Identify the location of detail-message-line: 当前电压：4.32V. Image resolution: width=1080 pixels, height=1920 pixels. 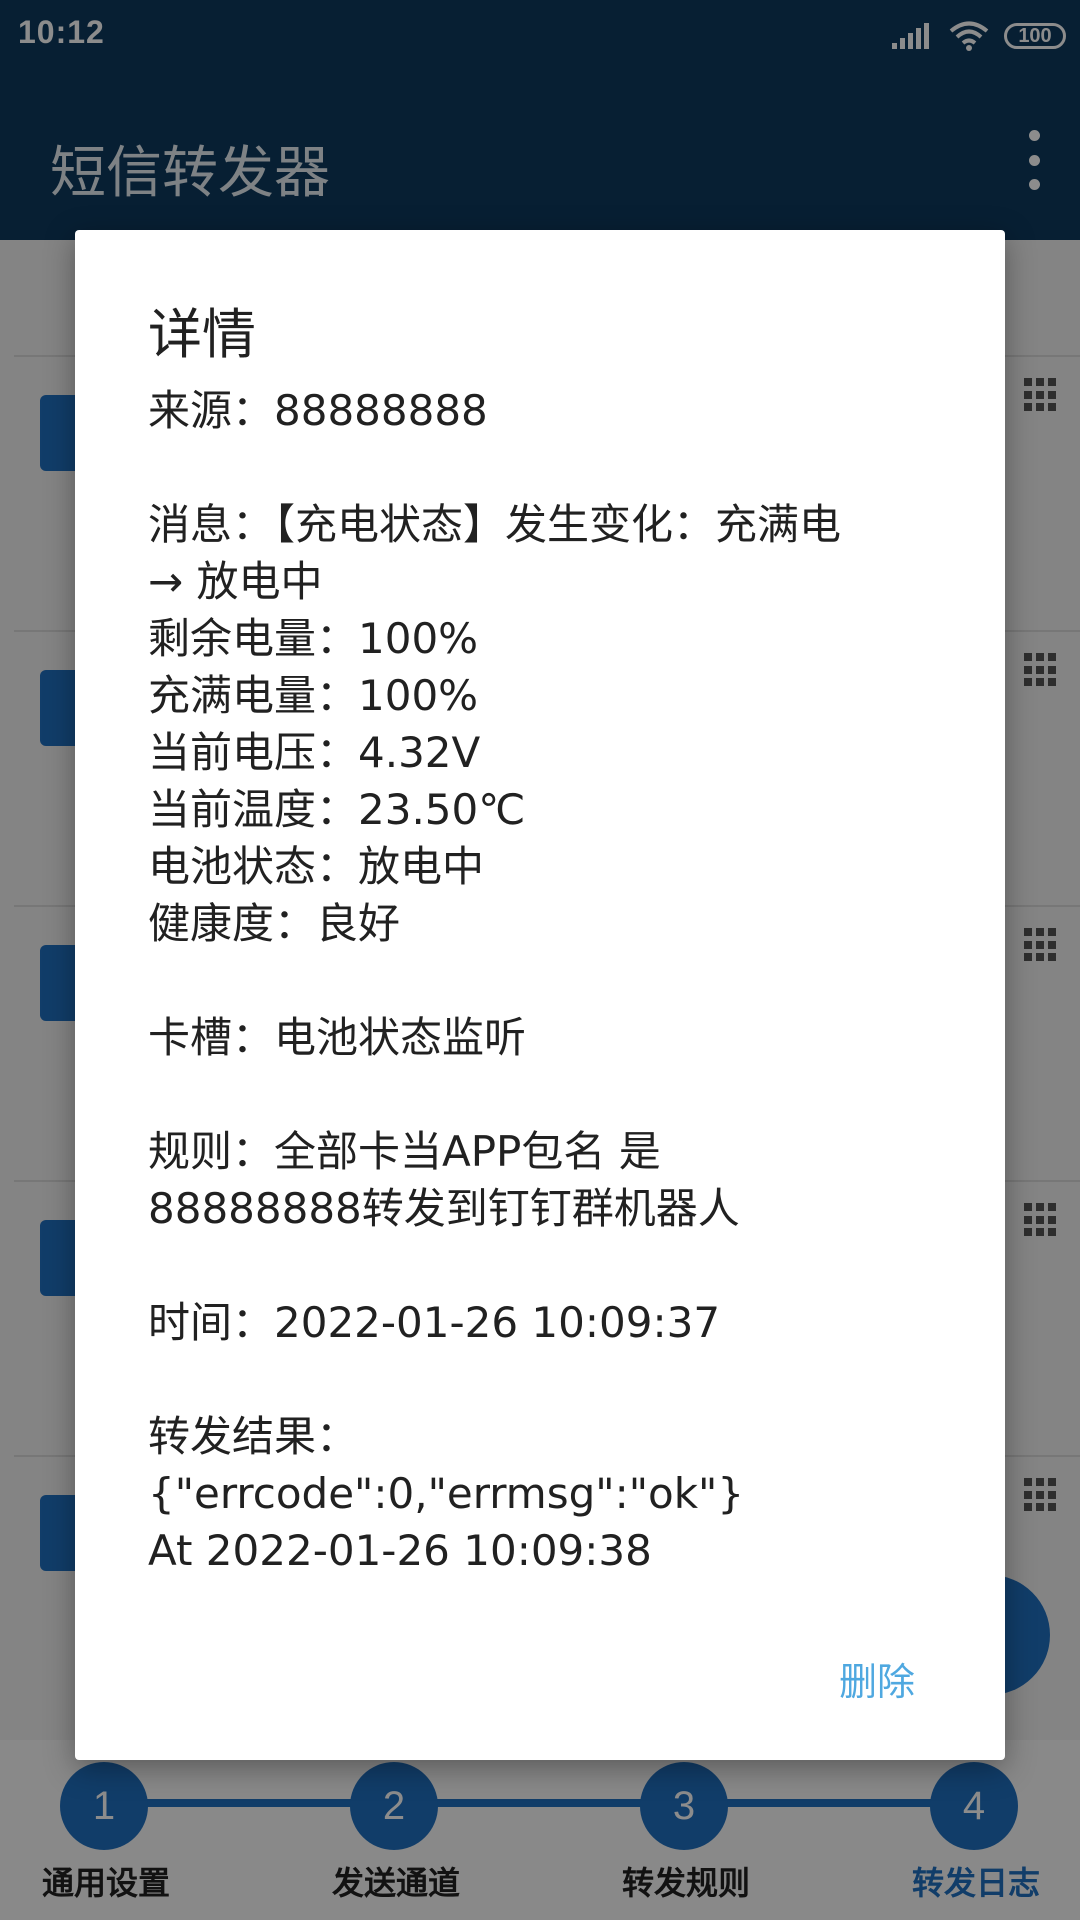
(314, 752).